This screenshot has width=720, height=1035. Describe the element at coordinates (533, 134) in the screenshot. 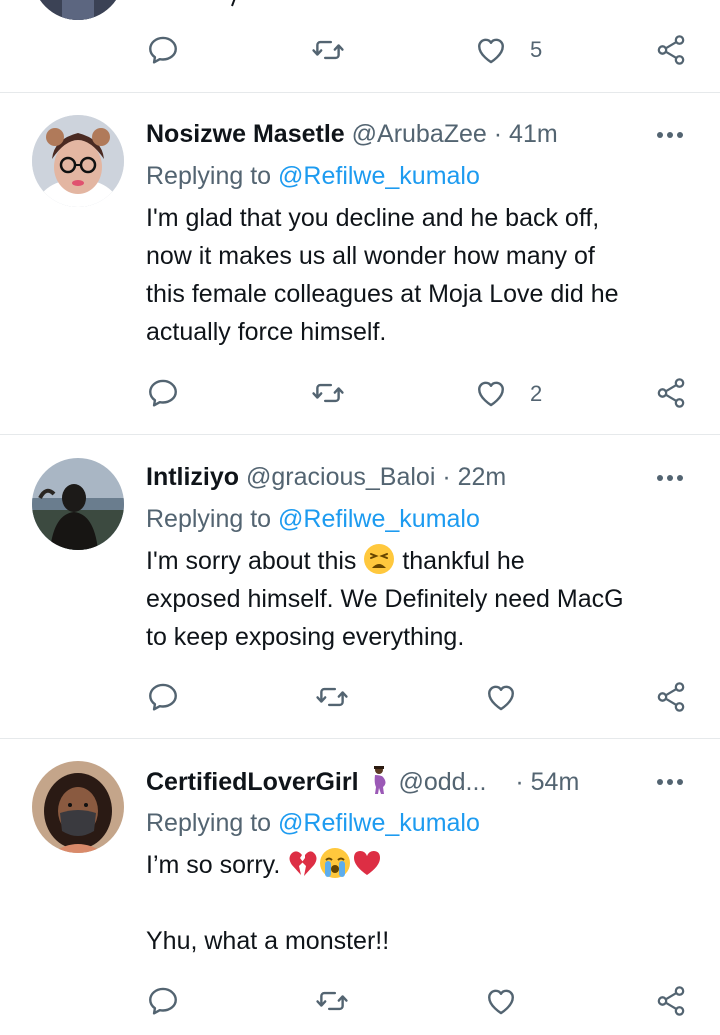

I see `timestamp: 41m` at that location.